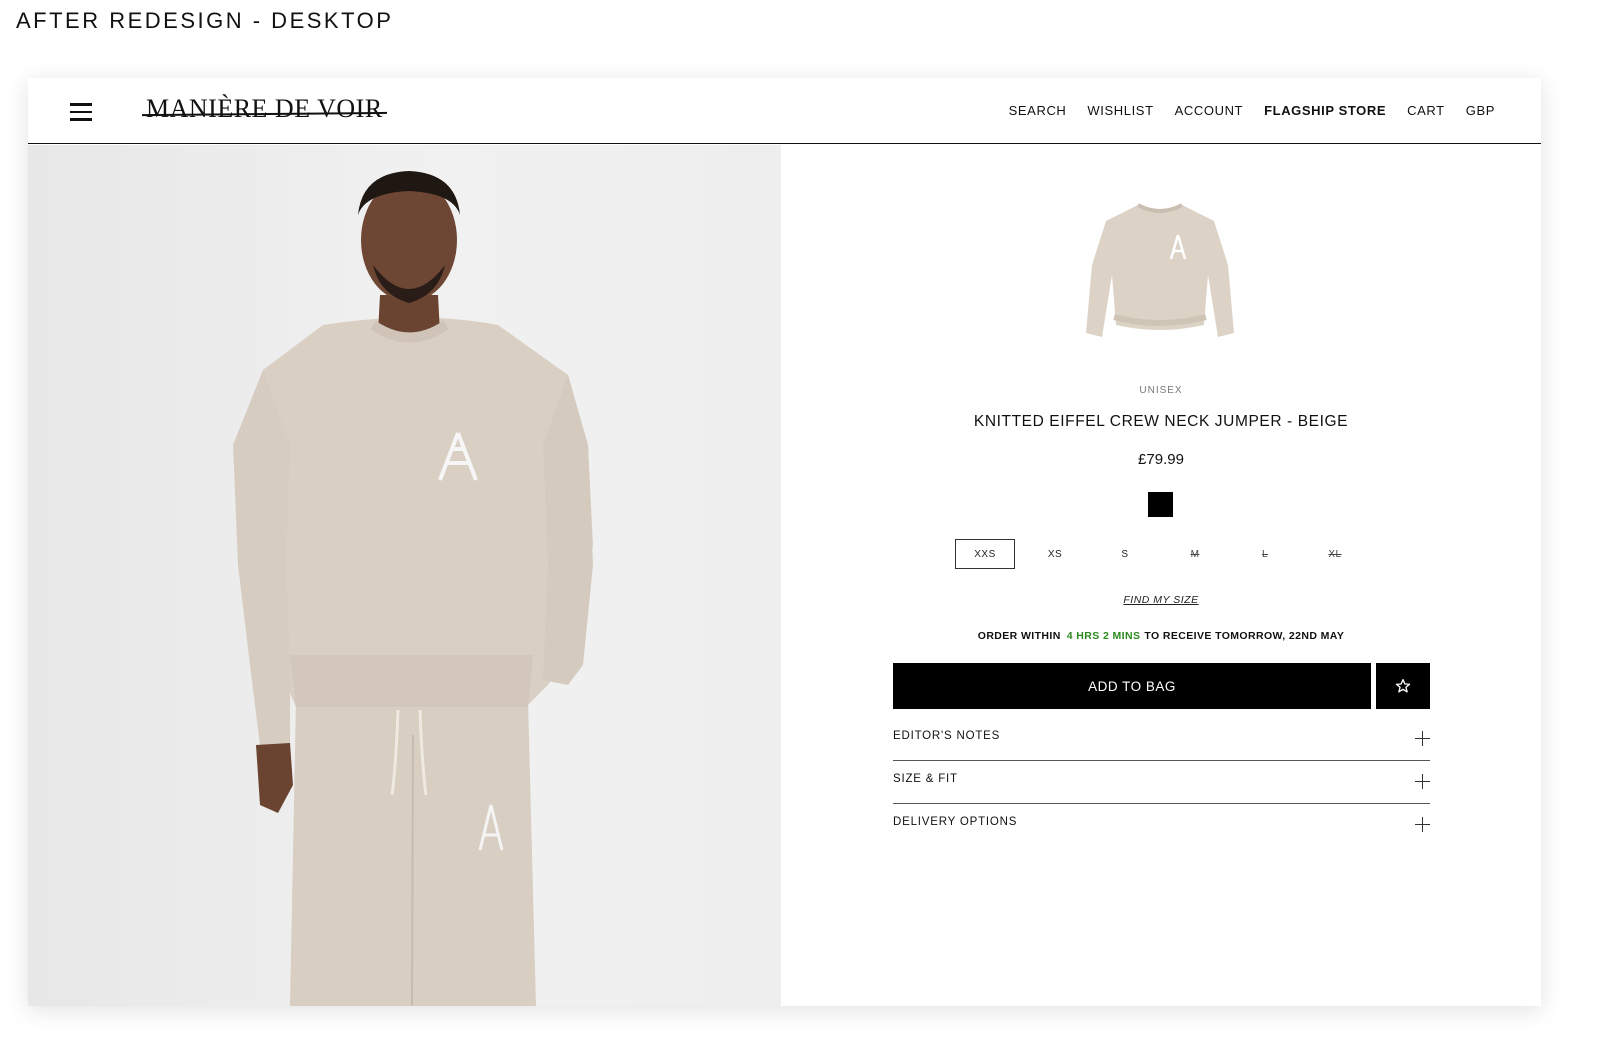  I want to click on size-option-s: S, so click(1125, 554).